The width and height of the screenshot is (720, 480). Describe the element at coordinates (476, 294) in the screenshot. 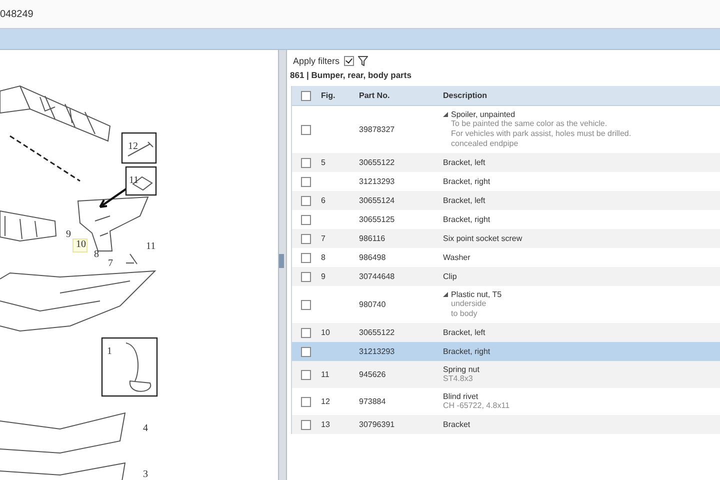

I see `part-description: Plastic nut, T5` at that location.